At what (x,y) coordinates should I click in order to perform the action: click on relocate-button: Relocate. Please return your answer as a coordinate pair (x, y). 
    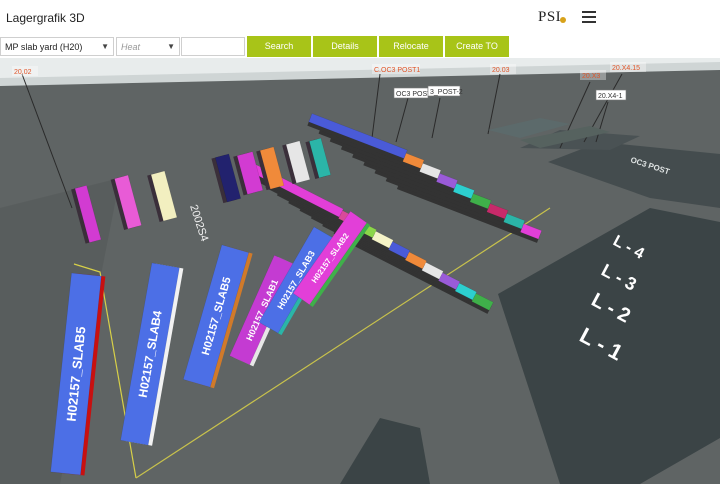
    Looking at the image, I should click on (411, 46).